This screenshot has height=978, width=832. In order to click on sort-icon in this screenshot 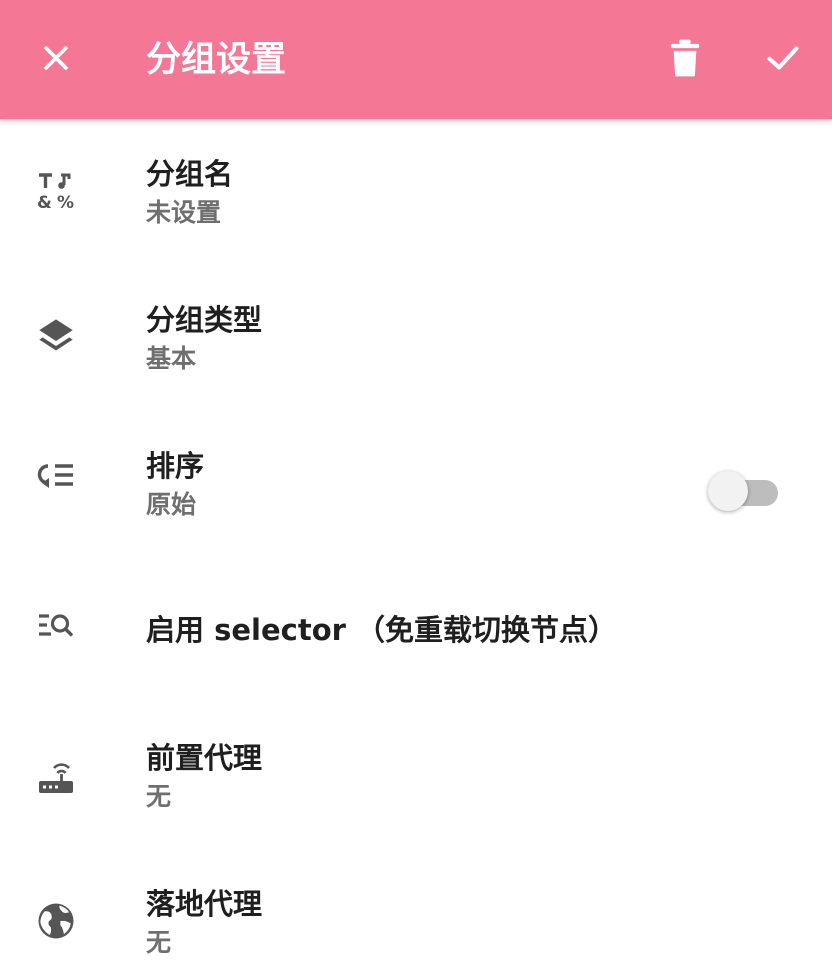, I will do `click(56, 476)`.